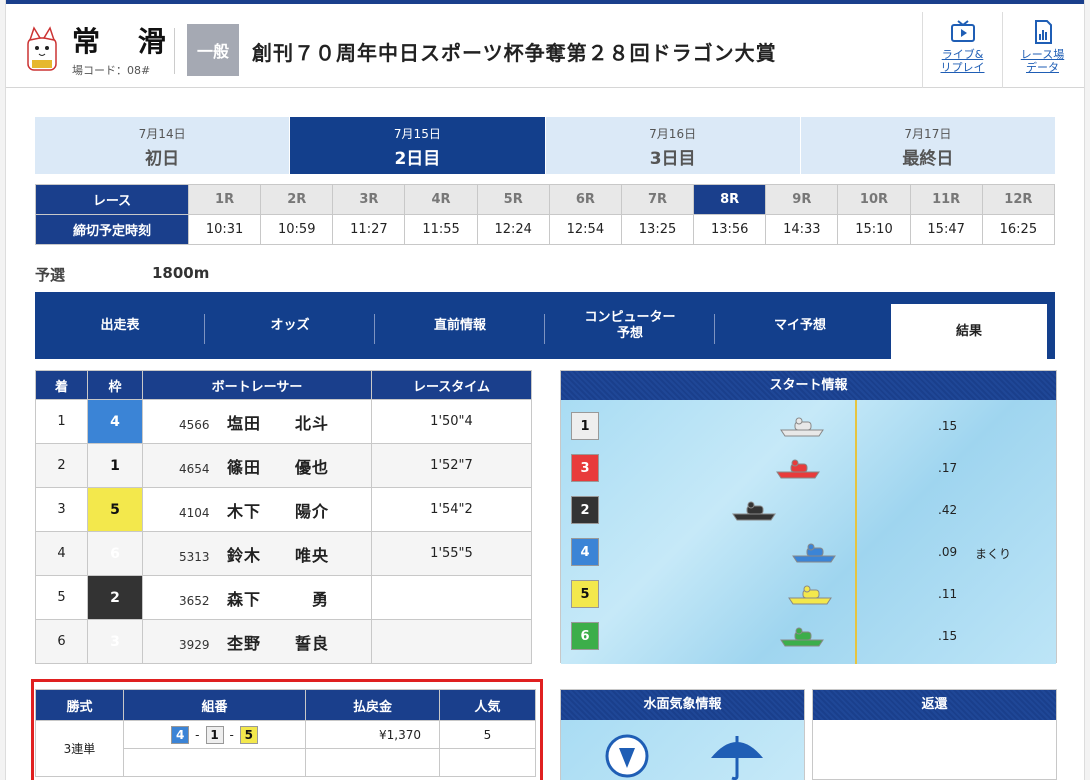 The height and width of the screenshot is (780, 1090). What do you see at coordinates (194, 600) in the screenshot?
I see `racer-id: 3652` at bounding box center [194, 600].